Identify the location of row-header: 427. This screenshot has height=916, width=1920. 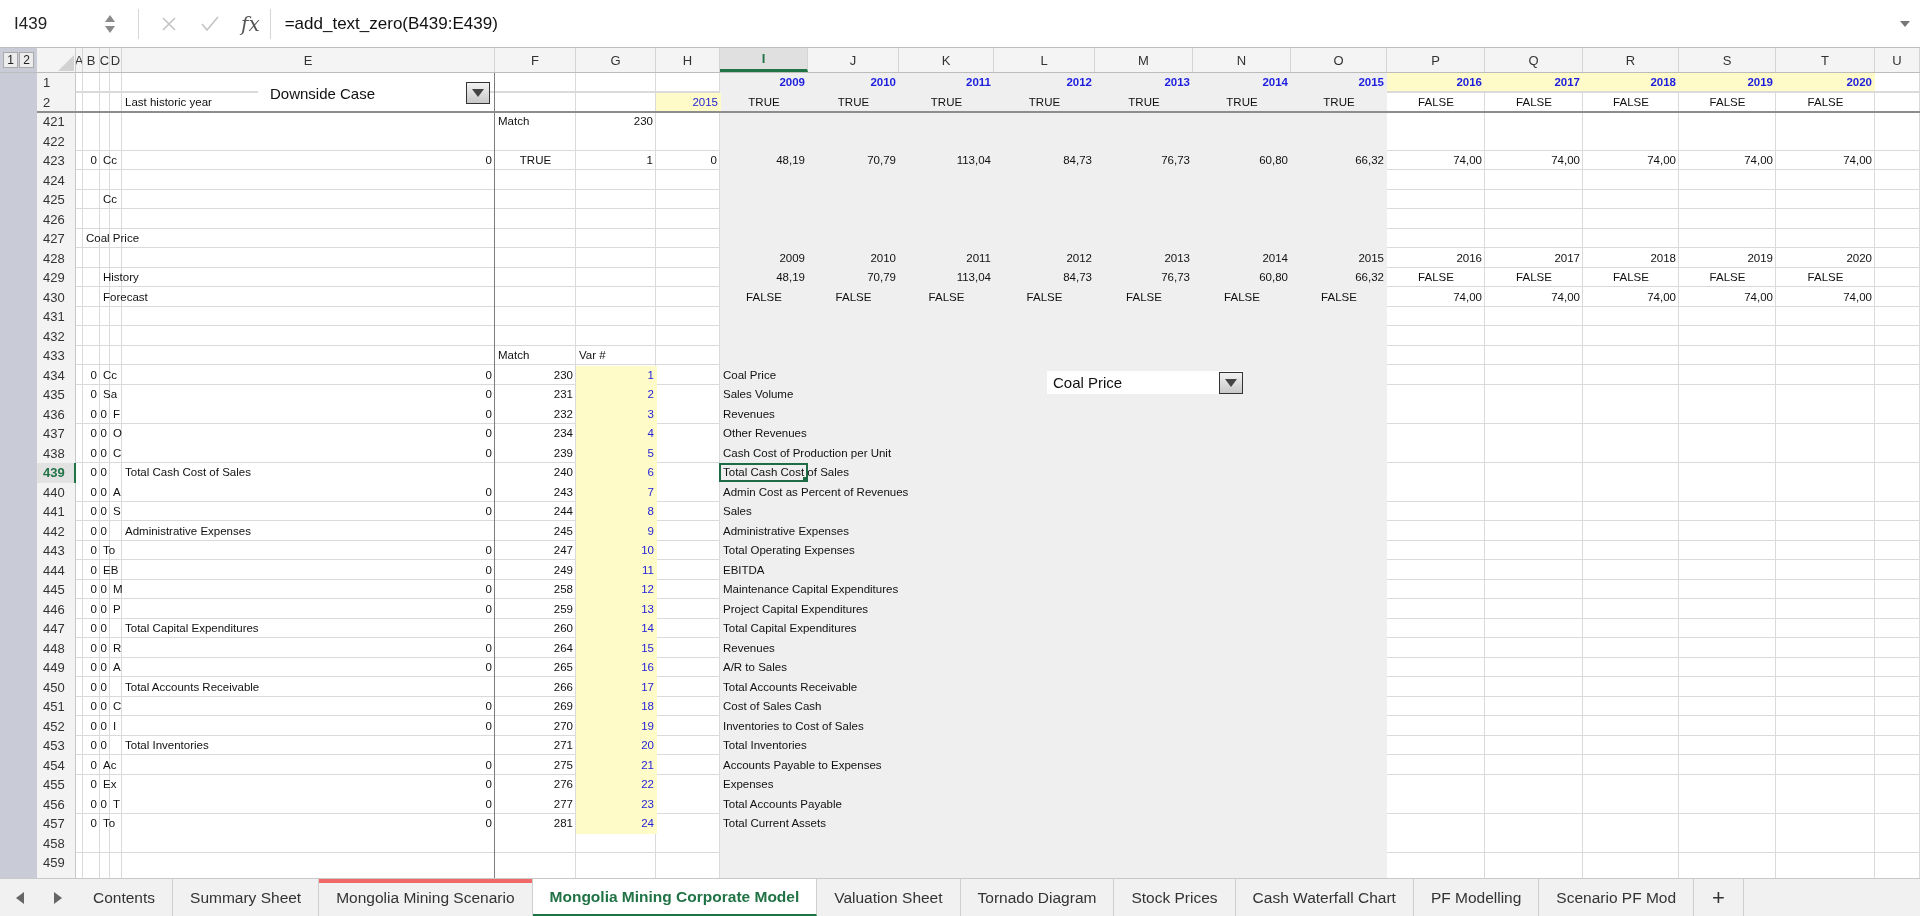
(56, 239).